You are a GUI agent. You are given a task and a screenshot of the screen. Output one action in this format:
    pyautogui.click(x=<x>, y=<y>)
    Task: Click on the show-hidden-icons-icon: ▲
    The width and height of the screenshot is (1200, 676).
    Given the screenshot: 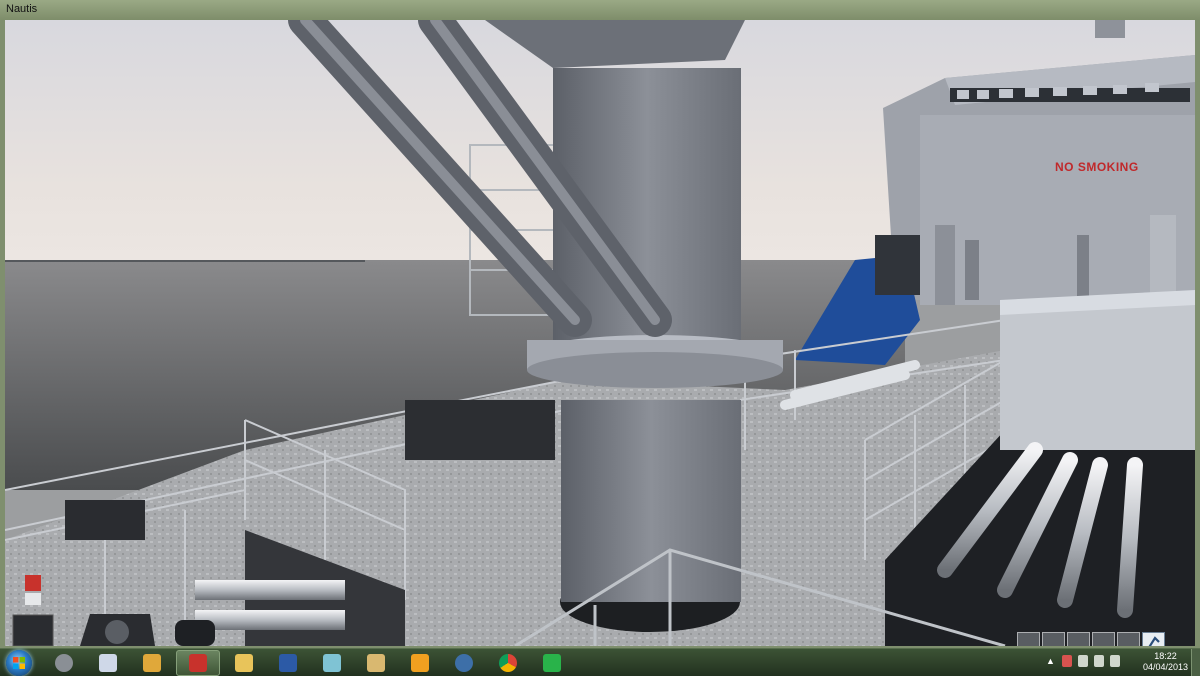 What is the action you would take?
    pyautogui.click(x=1051, y=661)
    